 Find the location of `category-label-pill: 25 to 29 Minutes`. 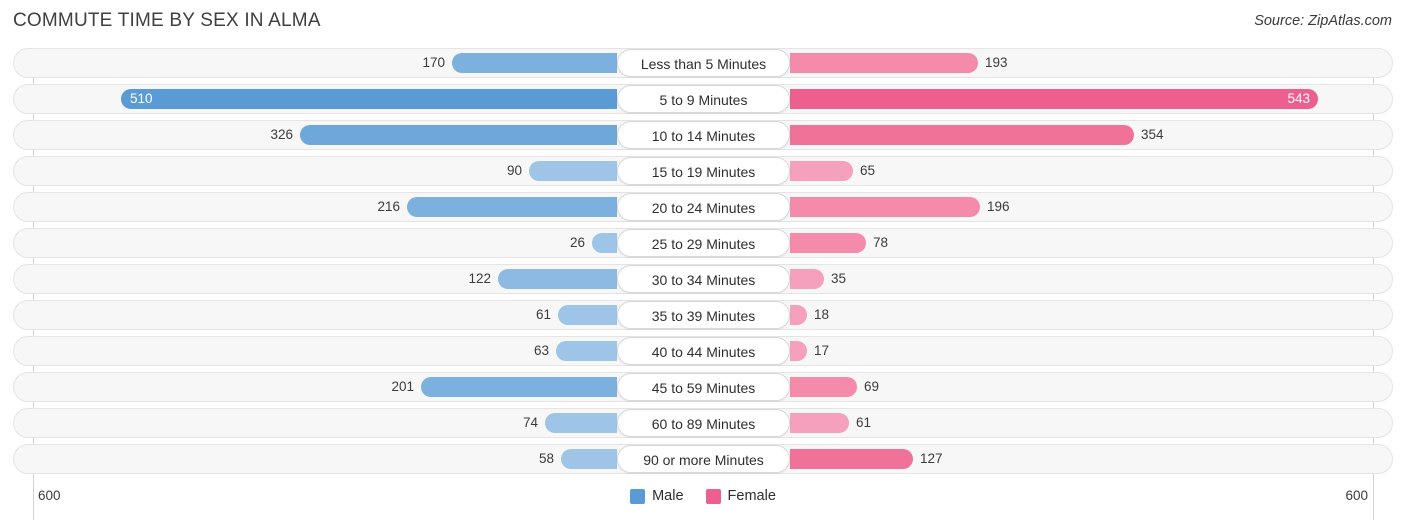

category-label-pill: 25 to 29 Minutes is located at coordinates (703, 243).